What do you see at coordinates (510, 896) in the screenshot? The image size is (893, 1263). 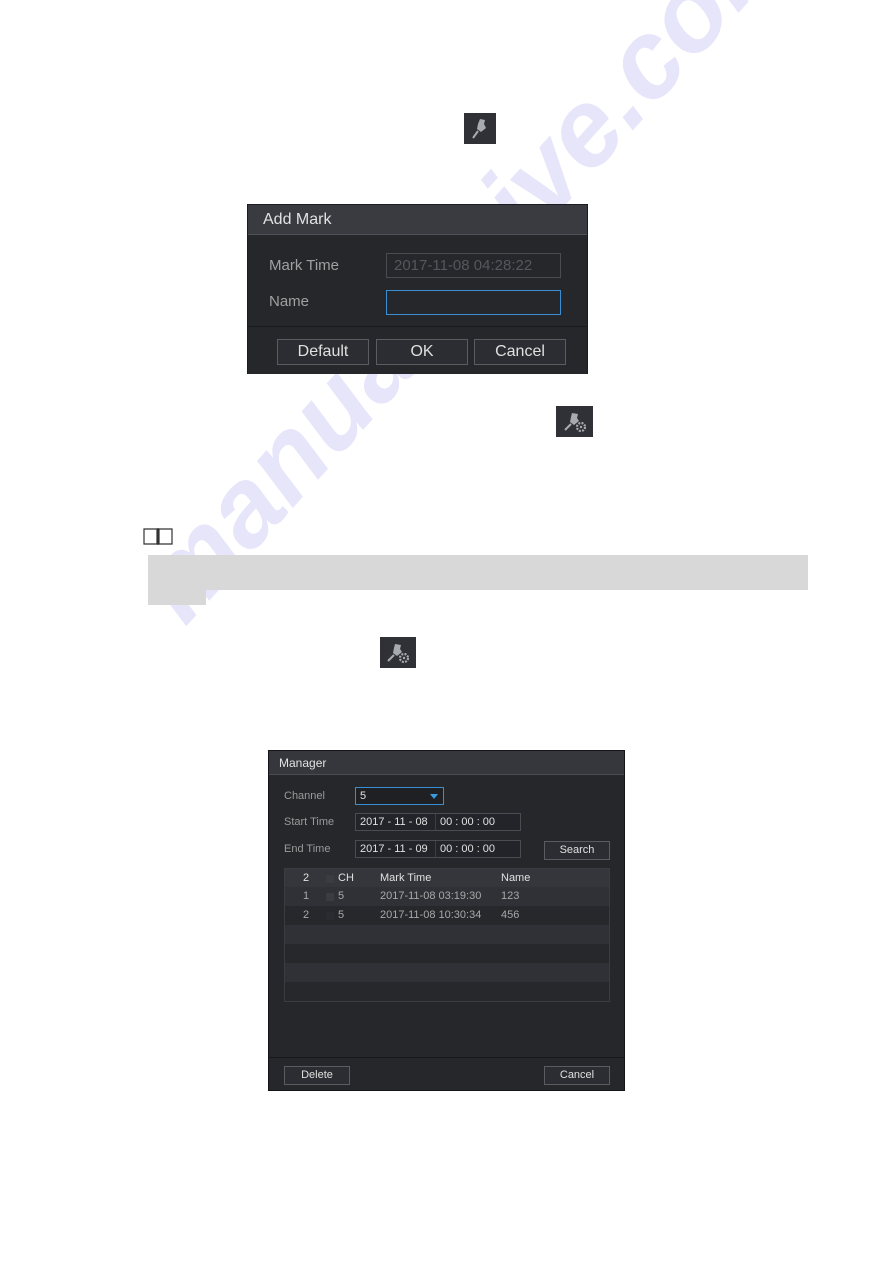 I see `row-name: 123` at bounding box center [510, 896].